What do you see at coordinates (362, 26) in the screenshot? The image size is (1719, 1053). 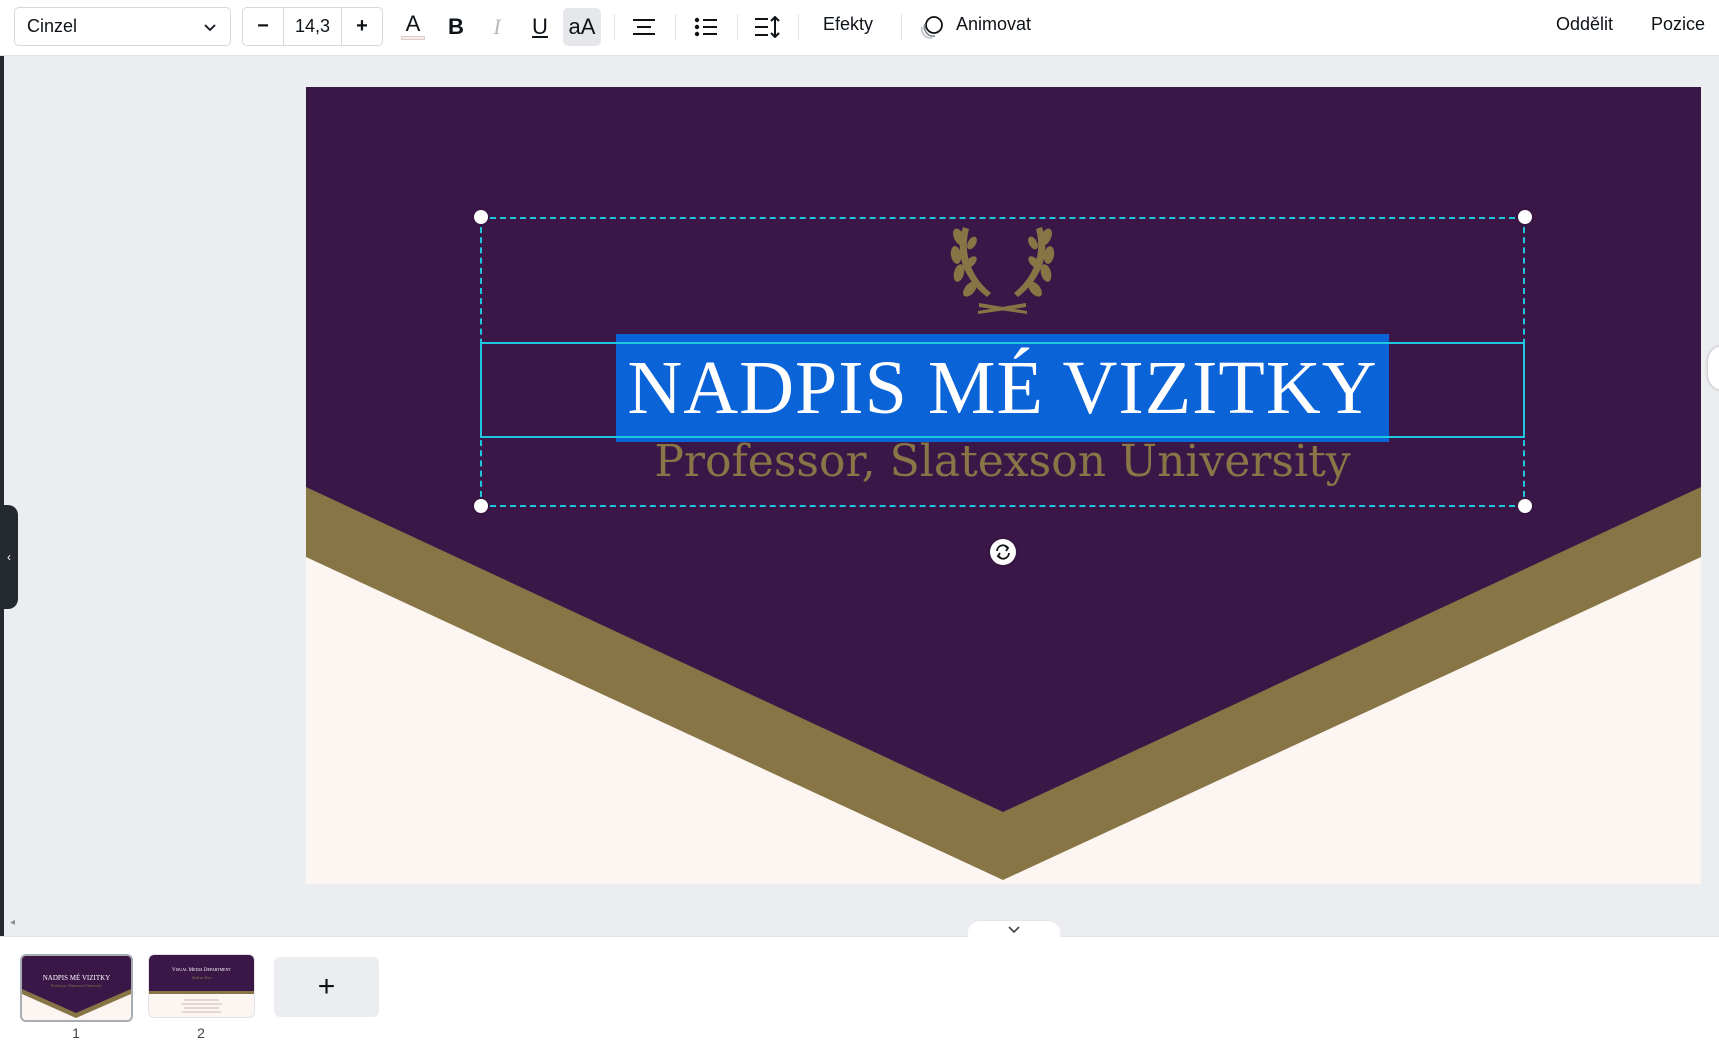 I see `font-size-increase-button: +` at bounding box center [362, 26].